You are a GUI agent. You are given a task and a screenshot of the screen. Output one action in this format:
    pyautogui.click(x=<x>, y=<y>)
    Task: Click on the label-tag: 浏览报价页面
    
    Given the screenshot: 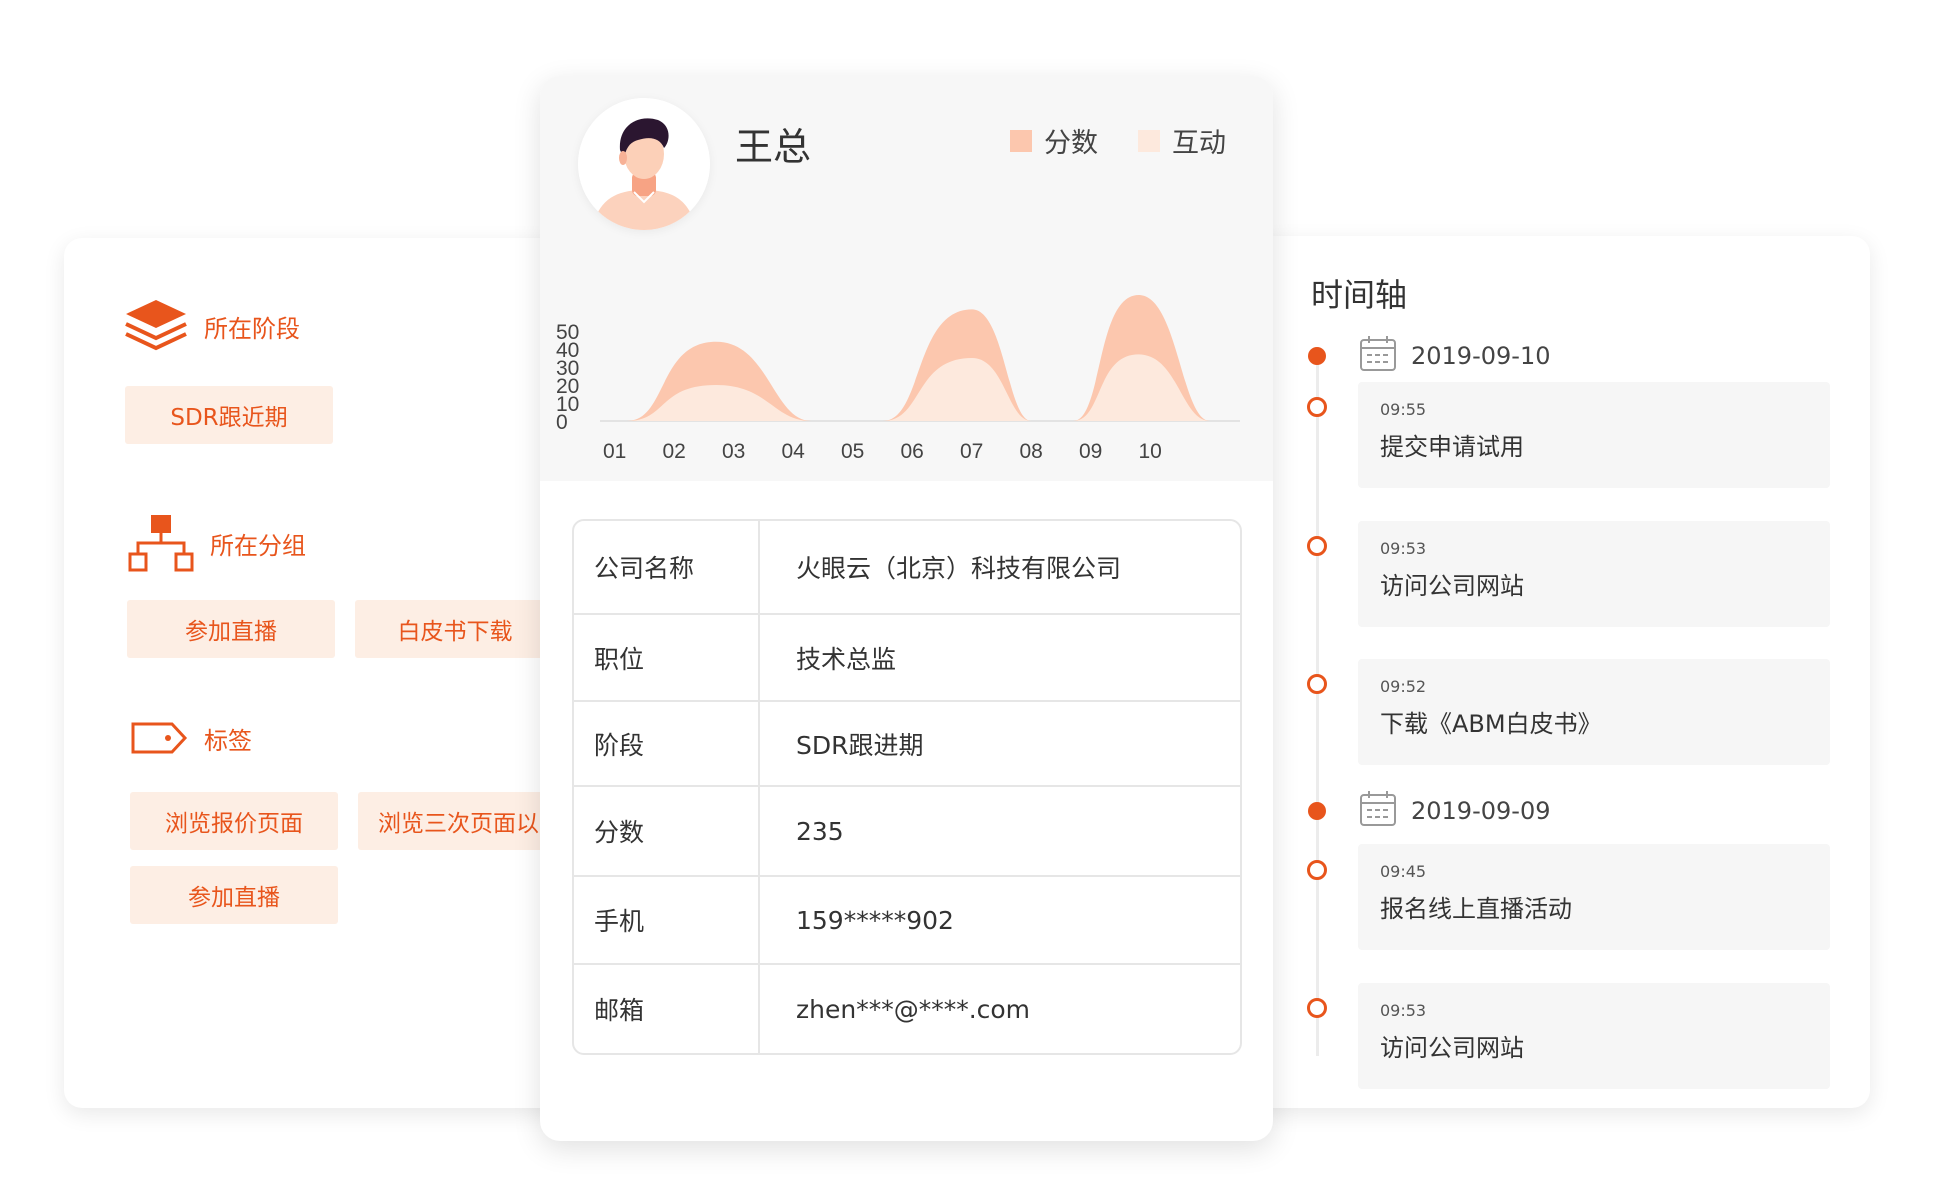 What is the action you would take?
    pyautogui.click(x=234, y=821)
    